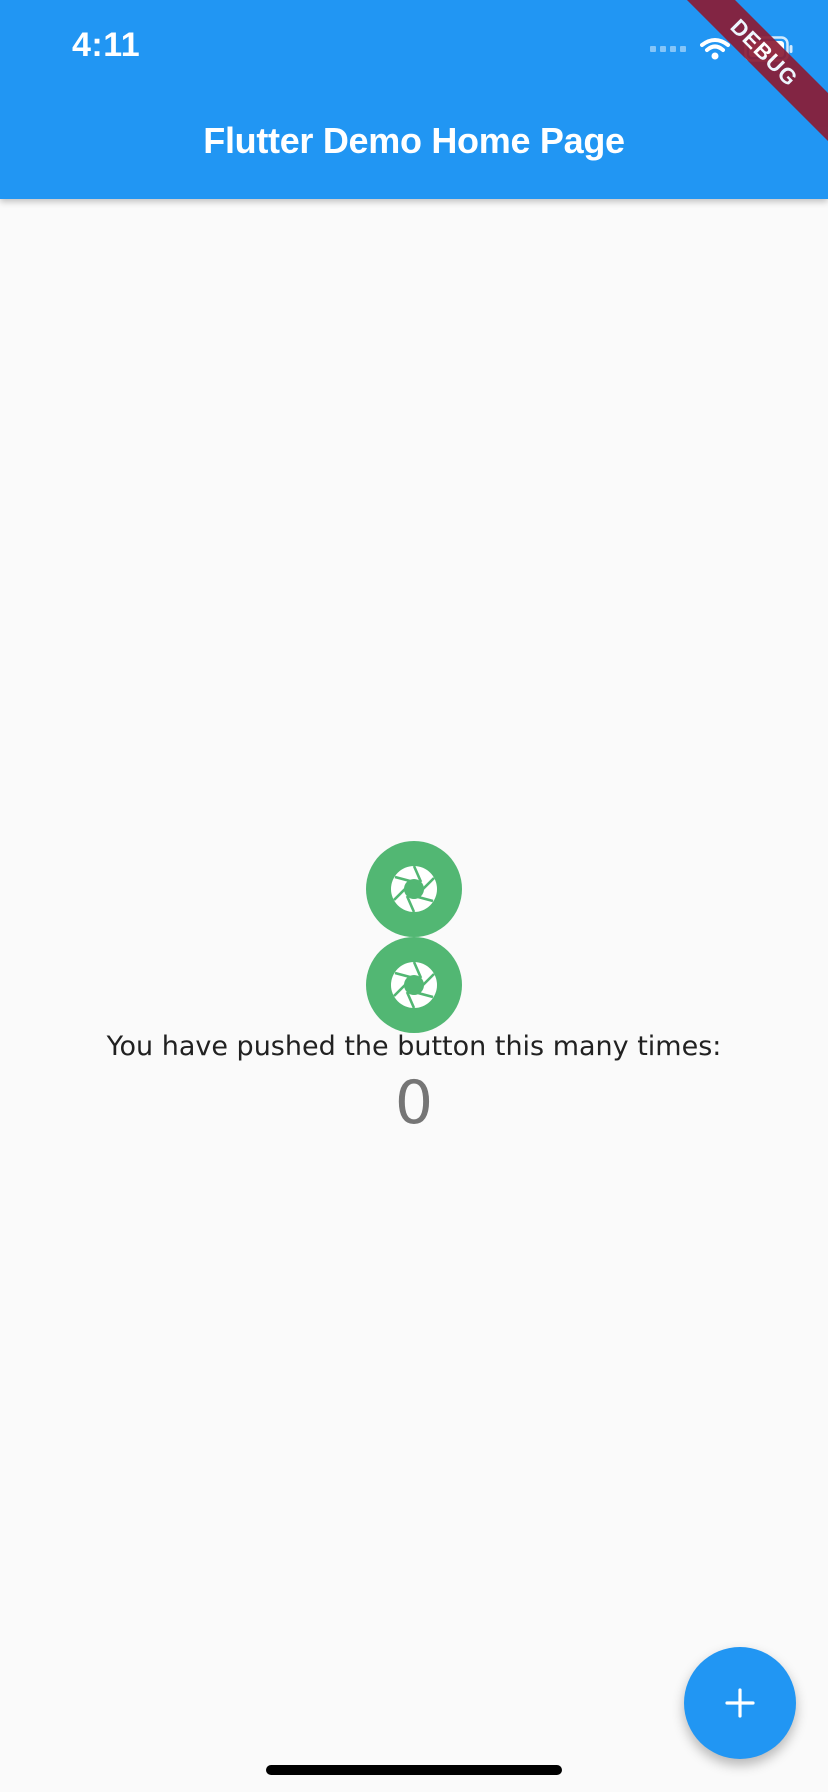  Describe the element at coordinates (414, 99) in the screenshot. I see `app-bar: 4:11 Flutter Demo Home Page` at that location.